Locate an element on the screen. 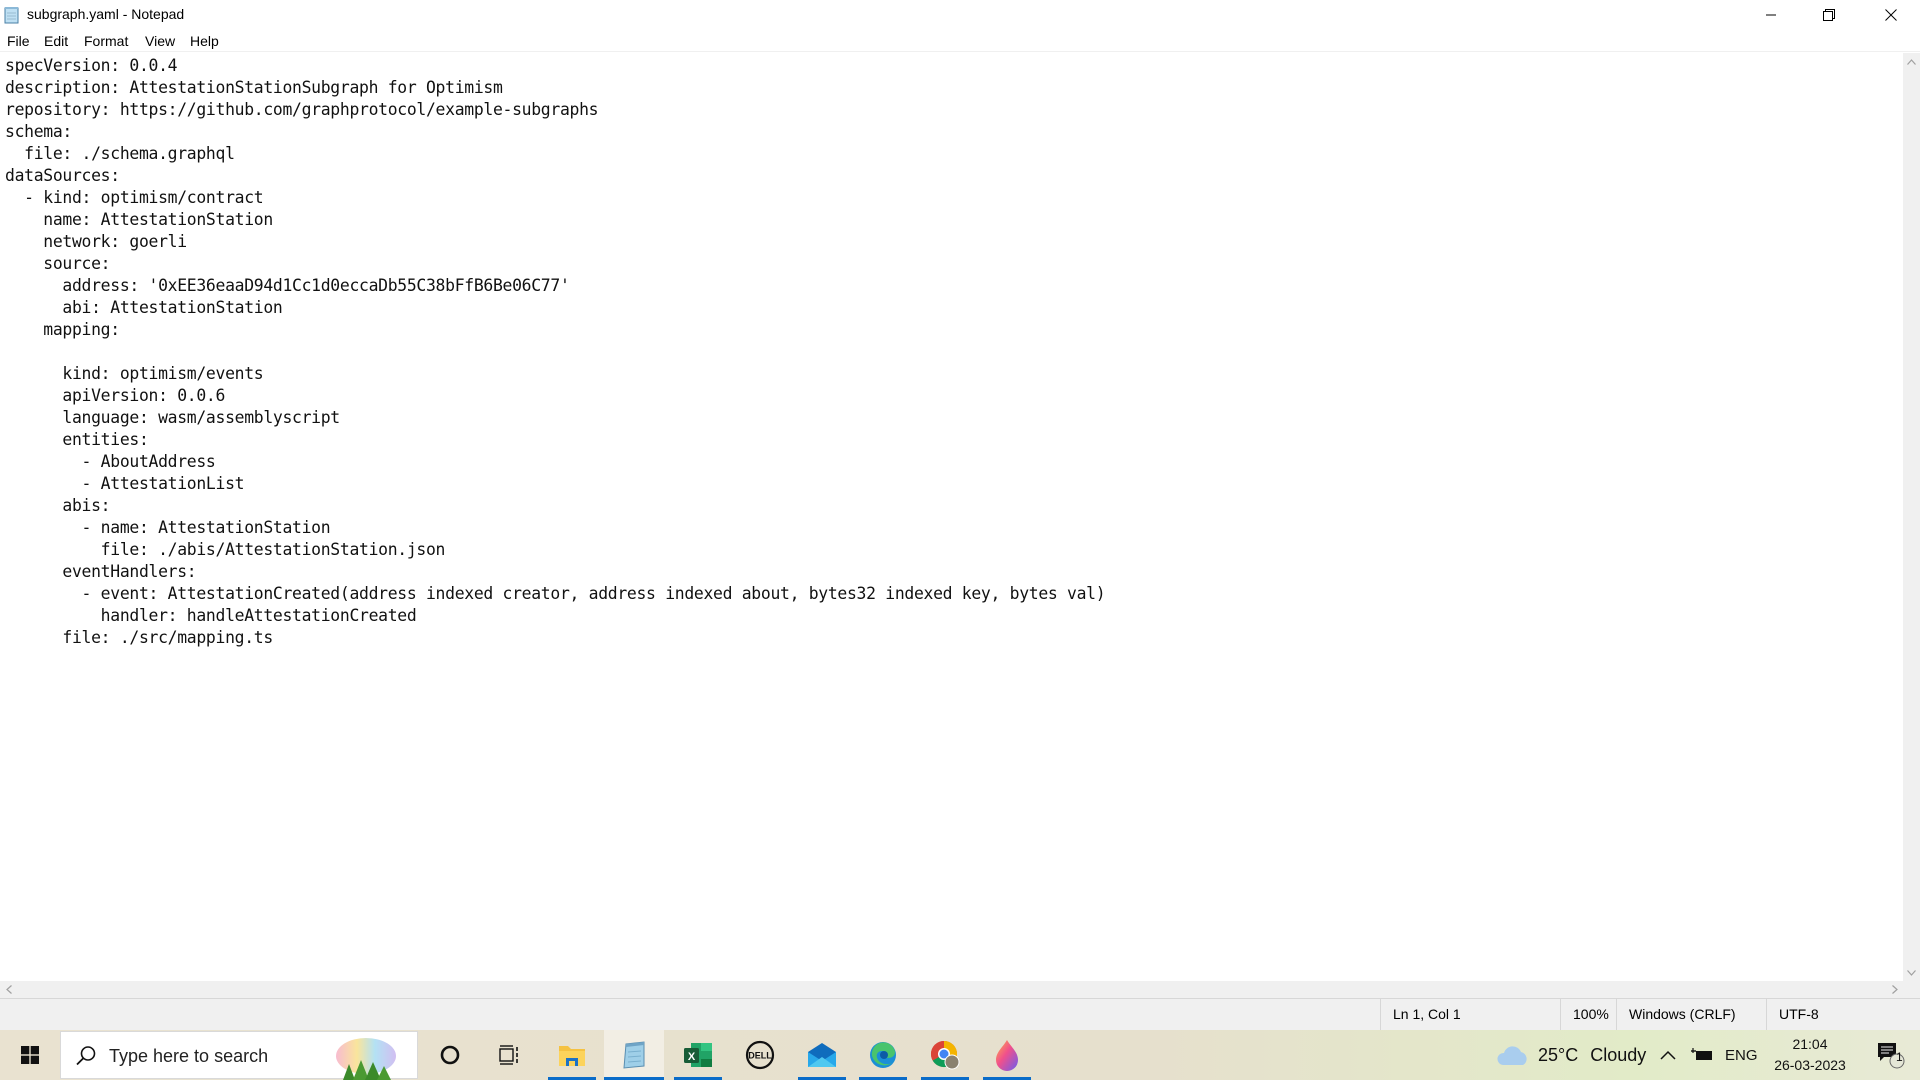 This screenshot has width=1920, height=1080. status-bar: Ln 1, Col 1 100% Windows (CRLF) UTF-8 is located at coordinates (960, 1014).